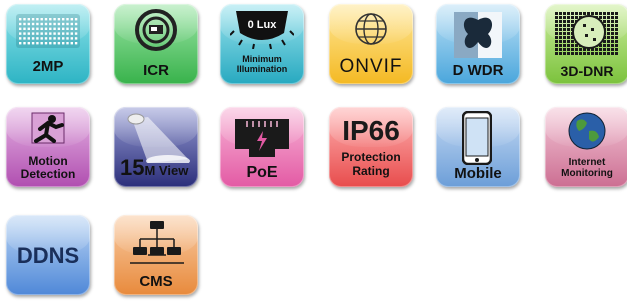  Describe the element at coordinates (48, 66) in the screenshot. I see `feature-label: 2MP` at that location.